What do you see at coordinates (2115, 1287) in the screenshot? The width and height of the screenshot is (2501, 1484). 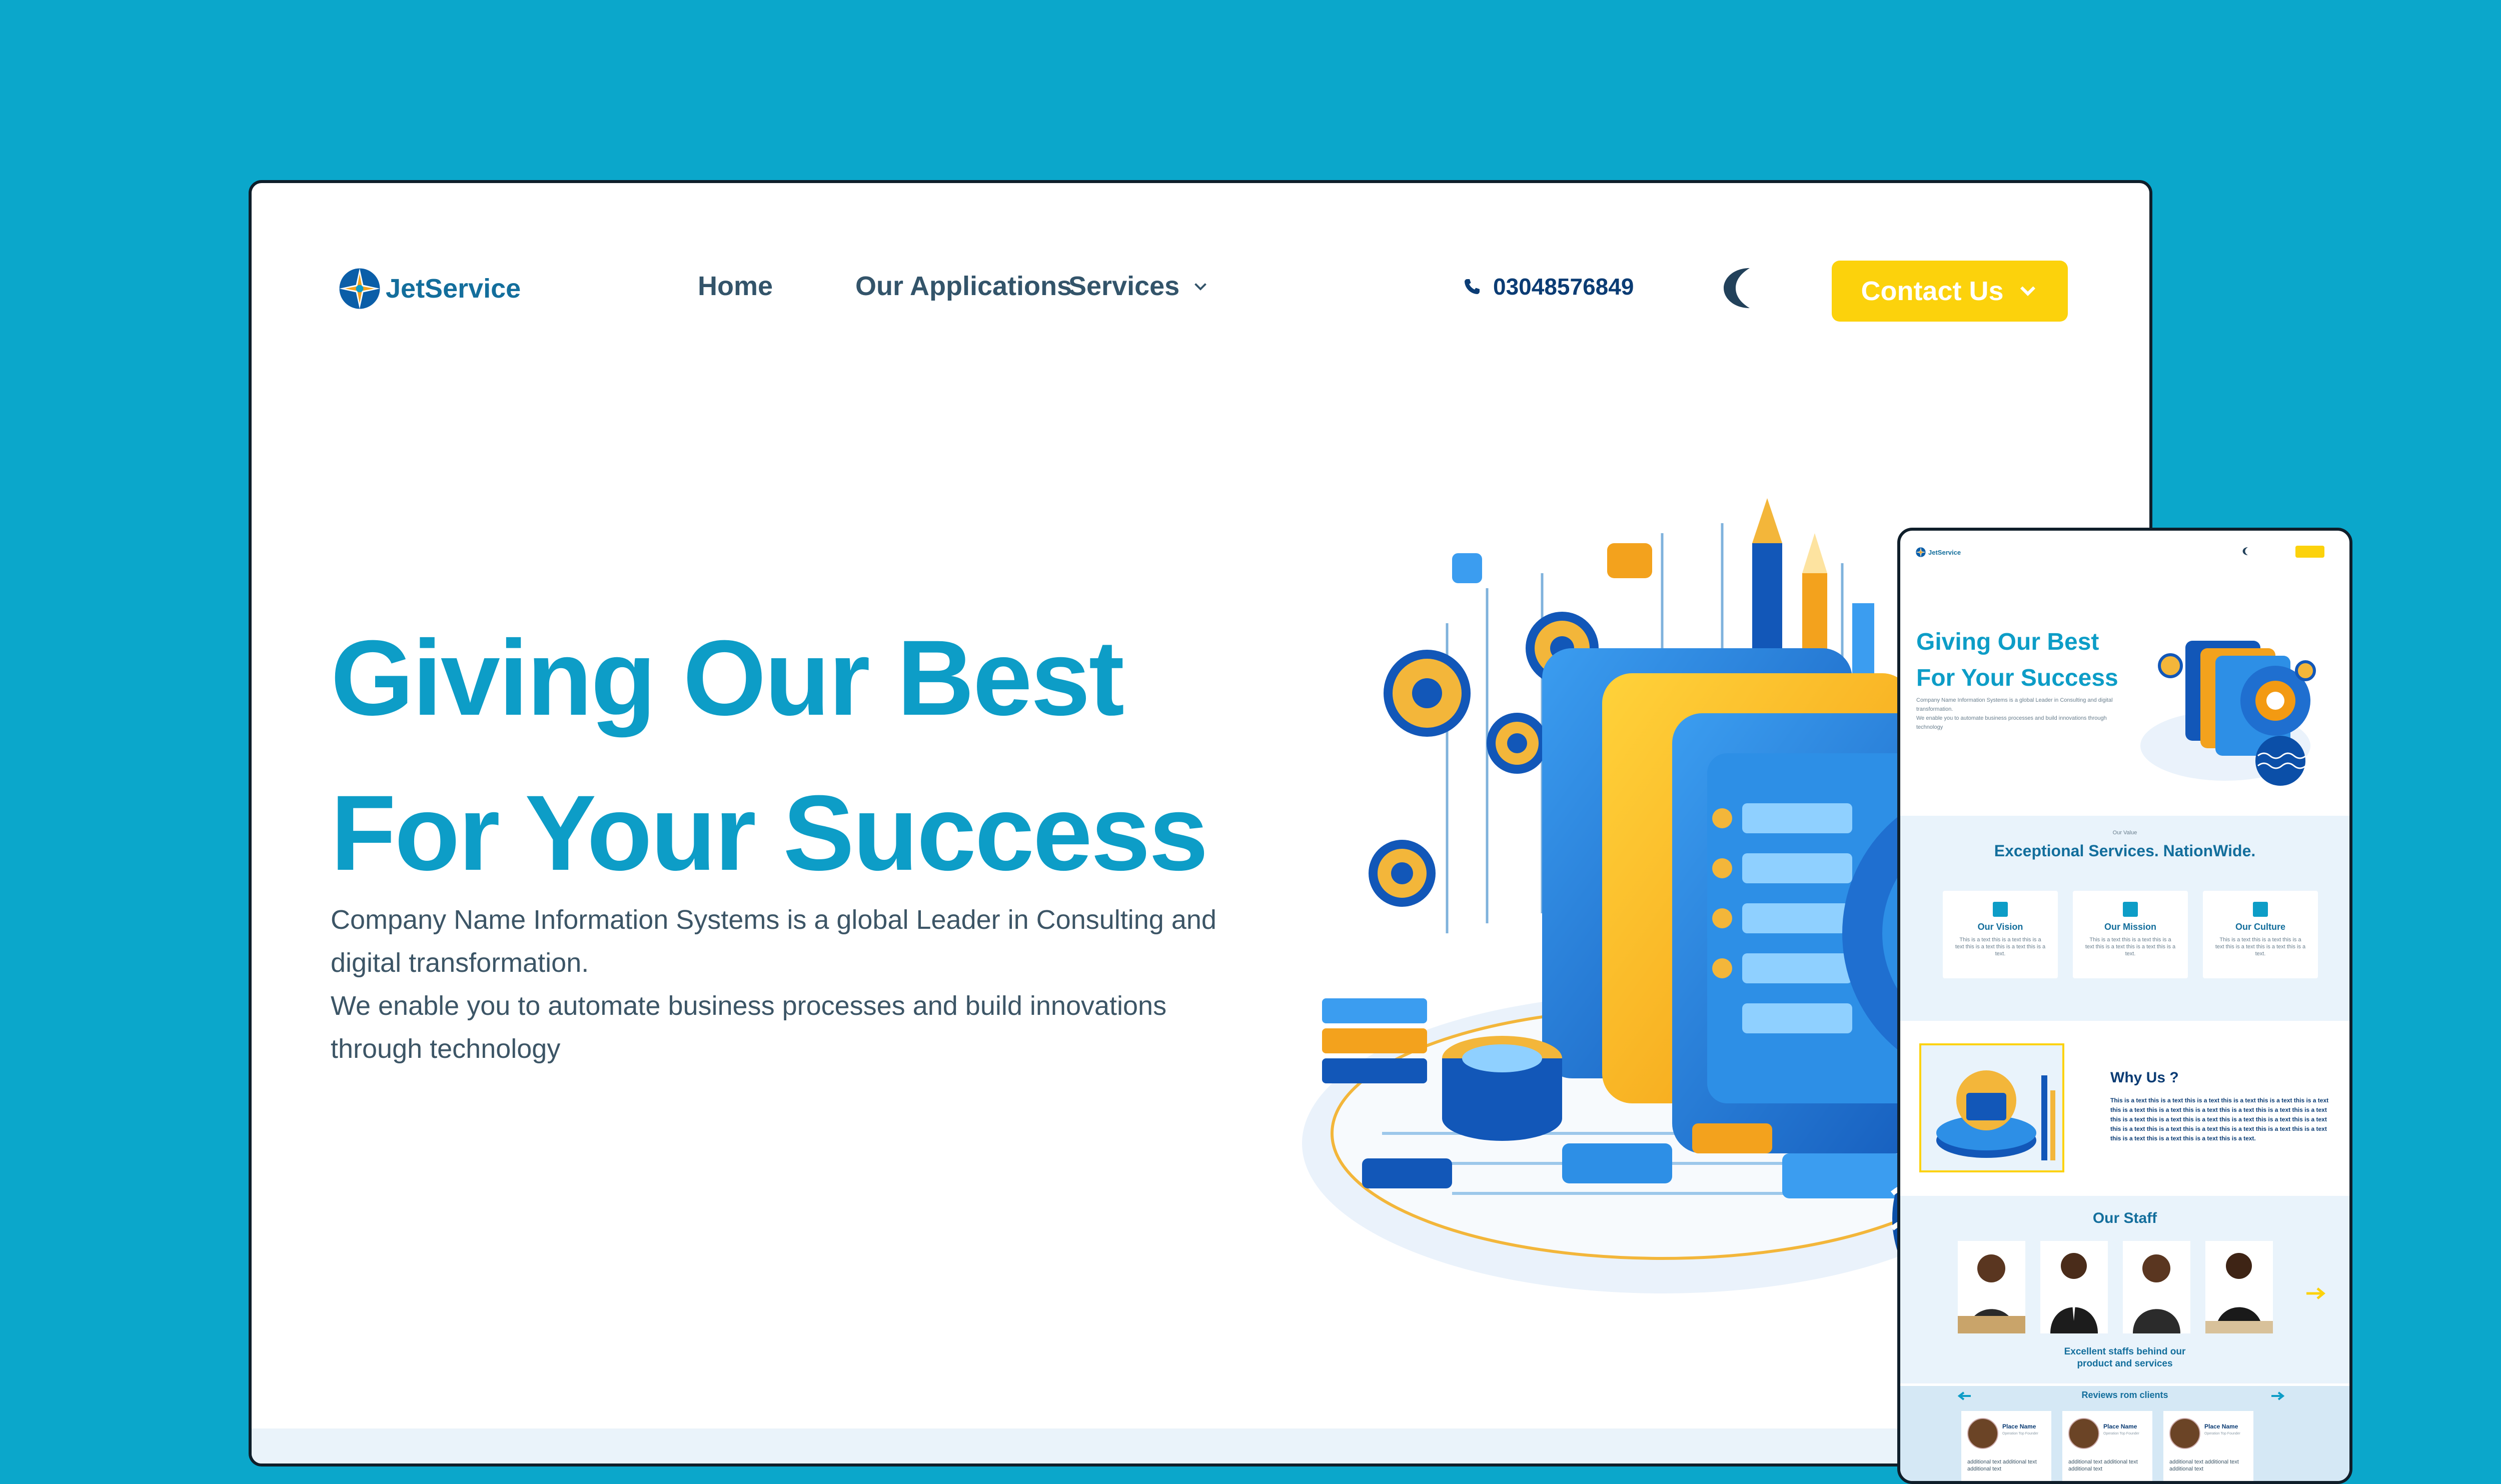 I see `staff-row` at bounding box center [2115, 1287].